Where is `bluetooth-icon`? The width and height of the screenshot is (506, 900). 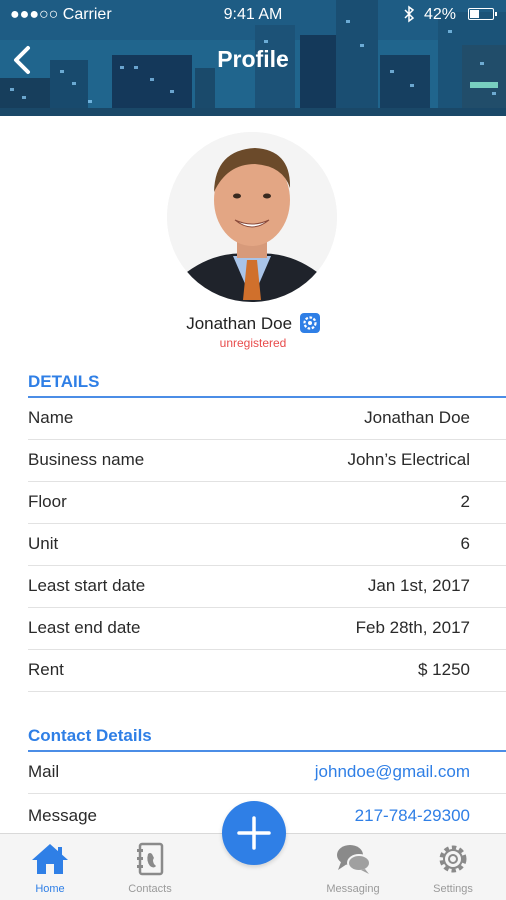 bluetooth-icon is located at coordinates (409, 14).